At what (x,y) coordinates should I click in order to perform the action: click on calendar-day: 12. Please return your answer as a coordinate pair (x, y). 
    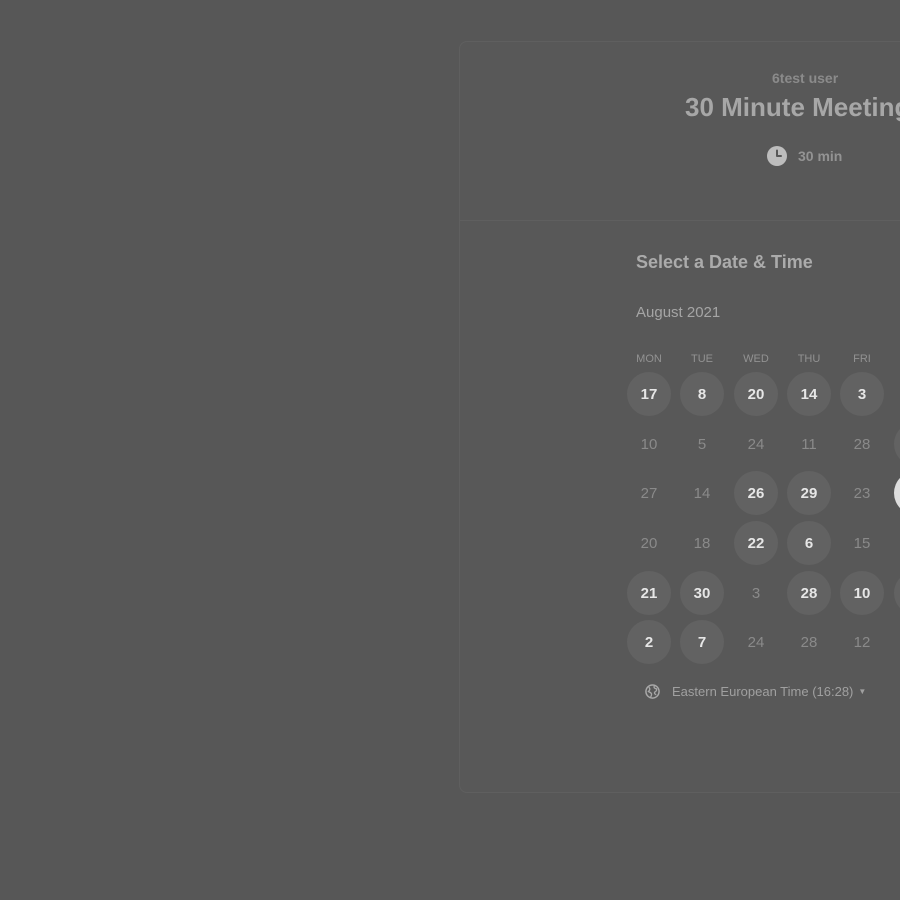
    Looking at the image, I should click on (862, 642).